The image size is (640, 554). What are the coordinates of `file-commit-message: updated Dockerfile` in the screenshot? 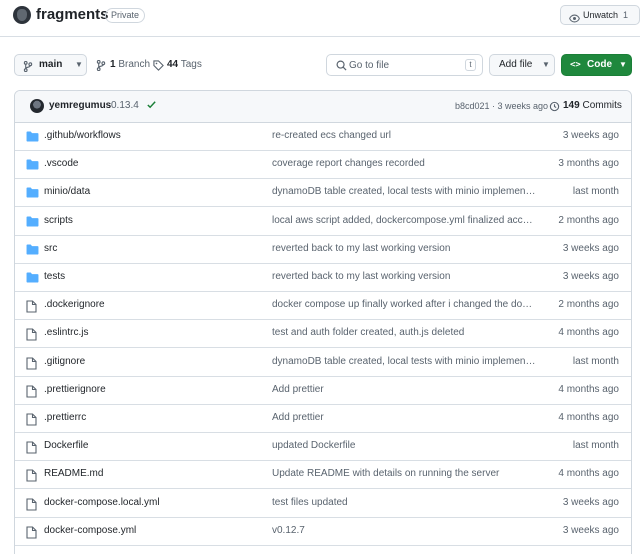 It's located at (404, 445).